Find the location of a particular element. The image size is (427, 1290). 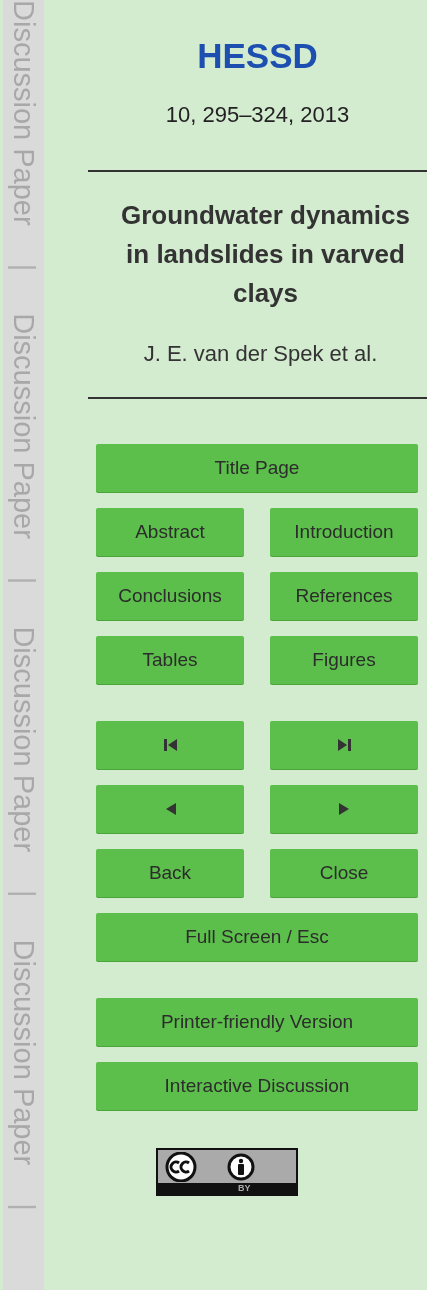

journal-name: HESSD is located at coordinates (257, 56).